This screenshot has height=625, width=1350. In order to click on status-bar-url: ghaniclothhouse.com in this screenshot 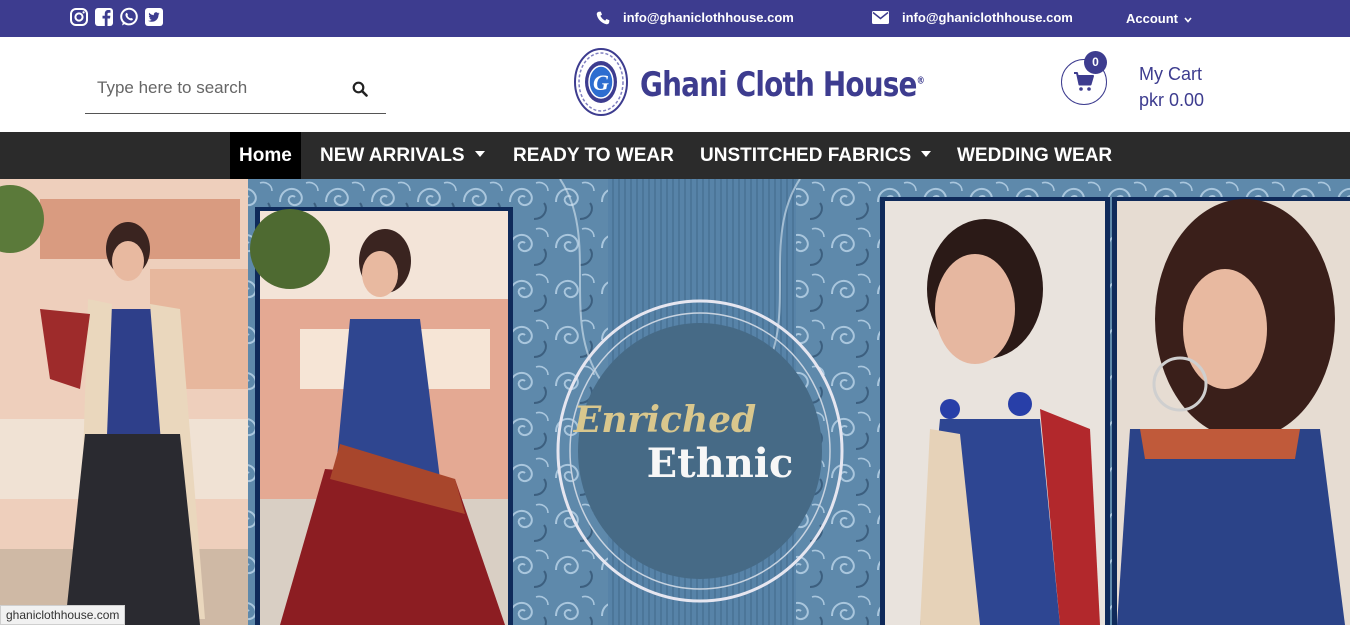, I will do `click(63, 615)`.